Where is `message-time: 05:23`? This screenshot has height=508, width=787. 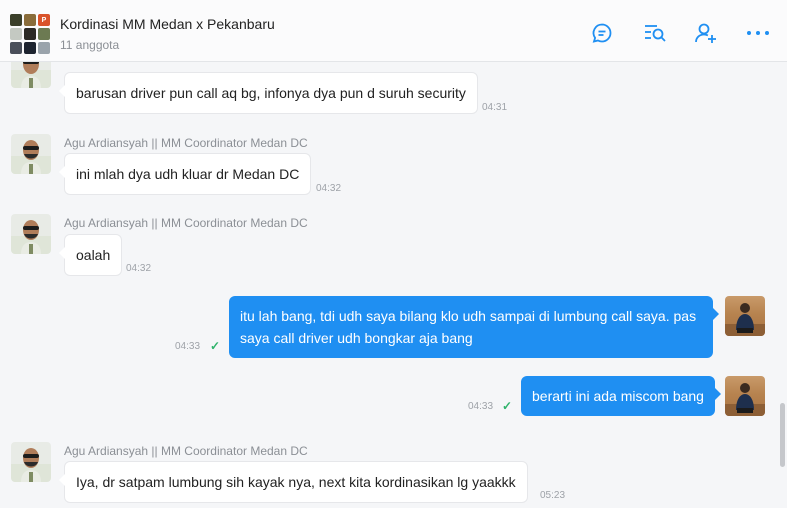
message-time: 05:23 is located at coordinates (553, 495).